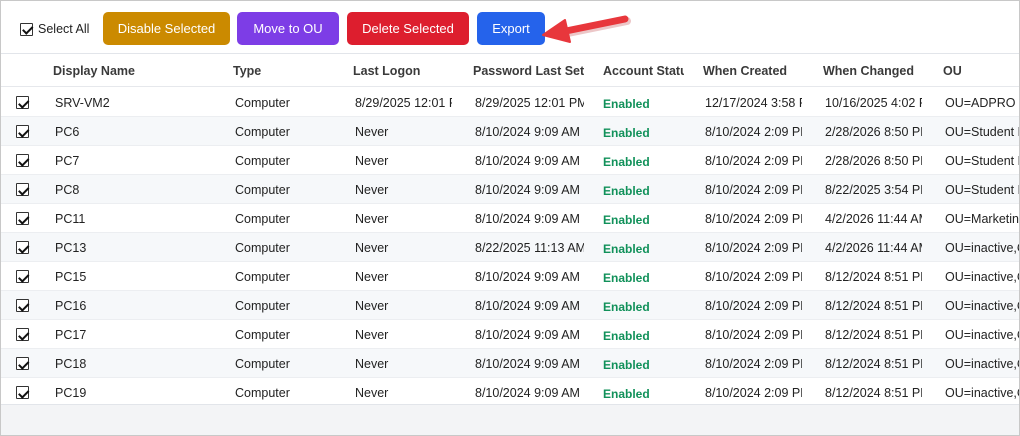 This screenshot has height=436, width=1020. I want to click on cell-display-name: PC19, so click(71, 393).